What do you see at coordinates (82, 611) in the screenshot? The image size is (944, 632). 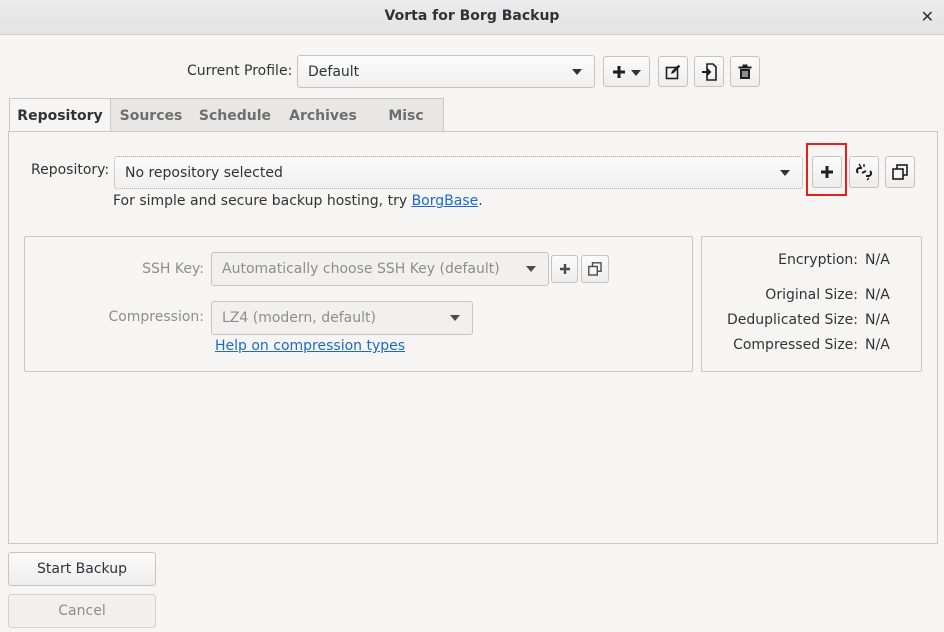 I see `cancel-button: Cancel` at bounding box center [82, 611].